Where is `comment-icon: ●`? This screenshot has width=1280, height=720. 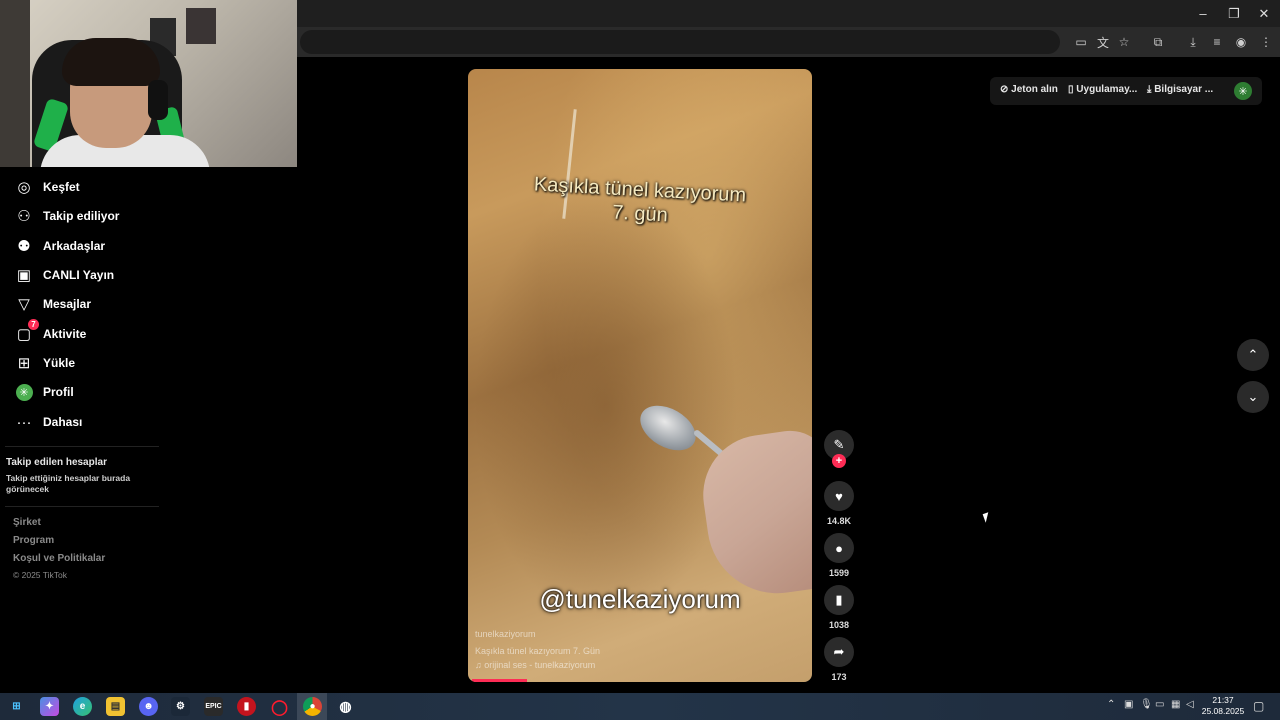 comment-icon: ● is located at coordinates (839, 548).